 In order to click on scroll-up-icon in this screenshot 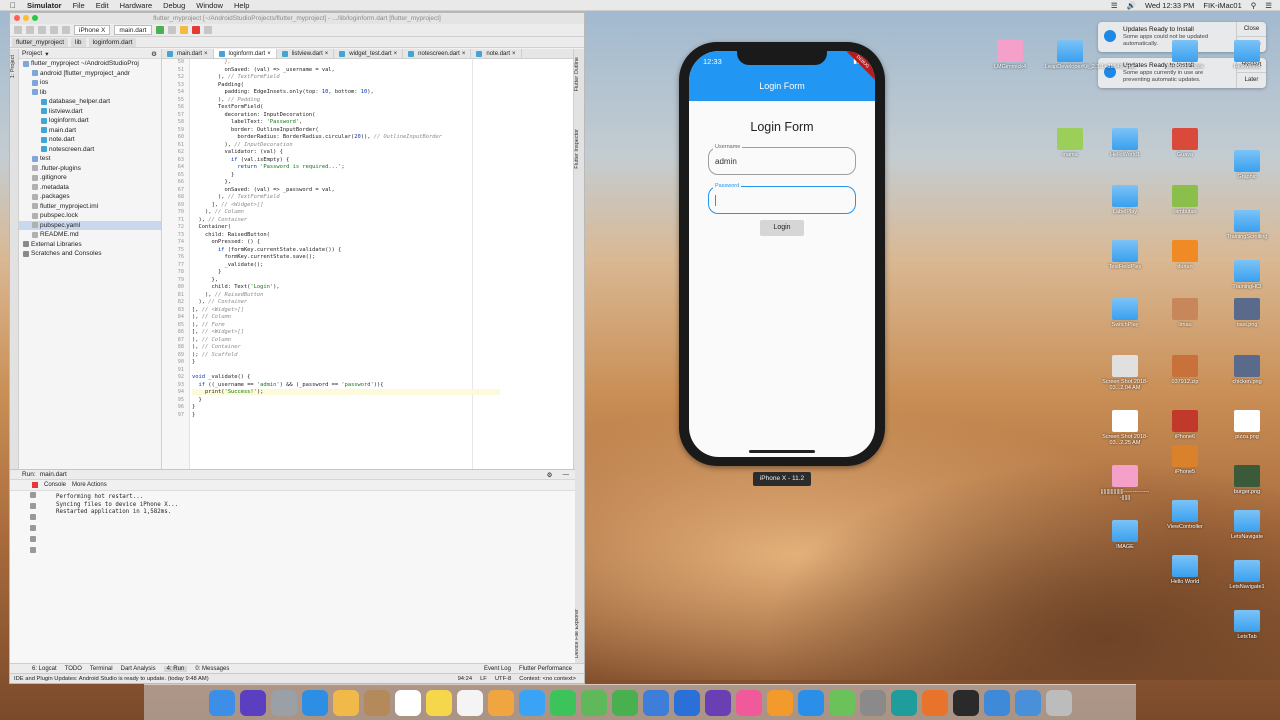, I will do `click(33, 506)`.